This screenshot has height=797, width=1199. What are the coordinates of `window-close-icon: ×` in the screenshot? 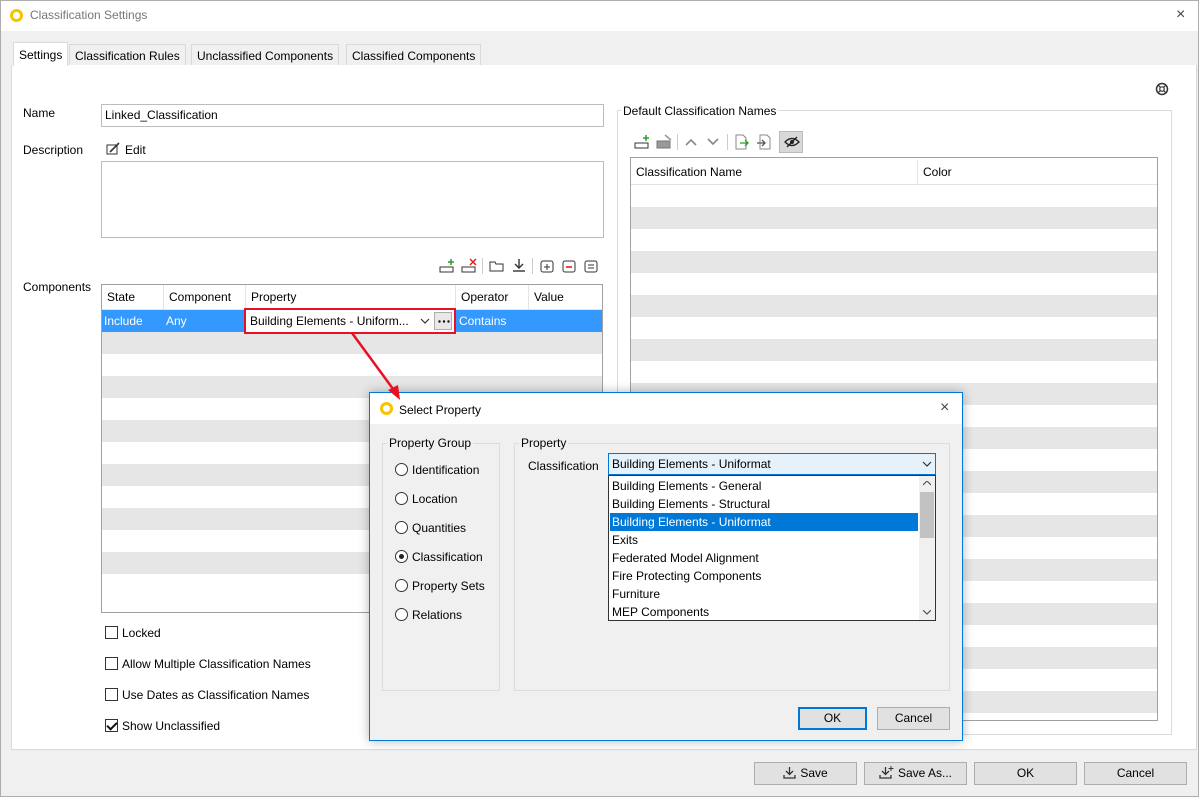 It's located at (1180, 15).